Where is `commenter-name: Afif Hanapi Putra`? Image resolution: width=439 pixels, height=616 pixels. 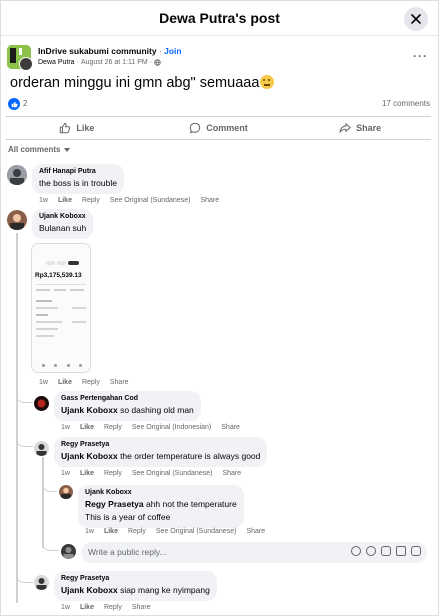
commenter-name: Afif Hanapi Putra is located at coordinates (78, 171).